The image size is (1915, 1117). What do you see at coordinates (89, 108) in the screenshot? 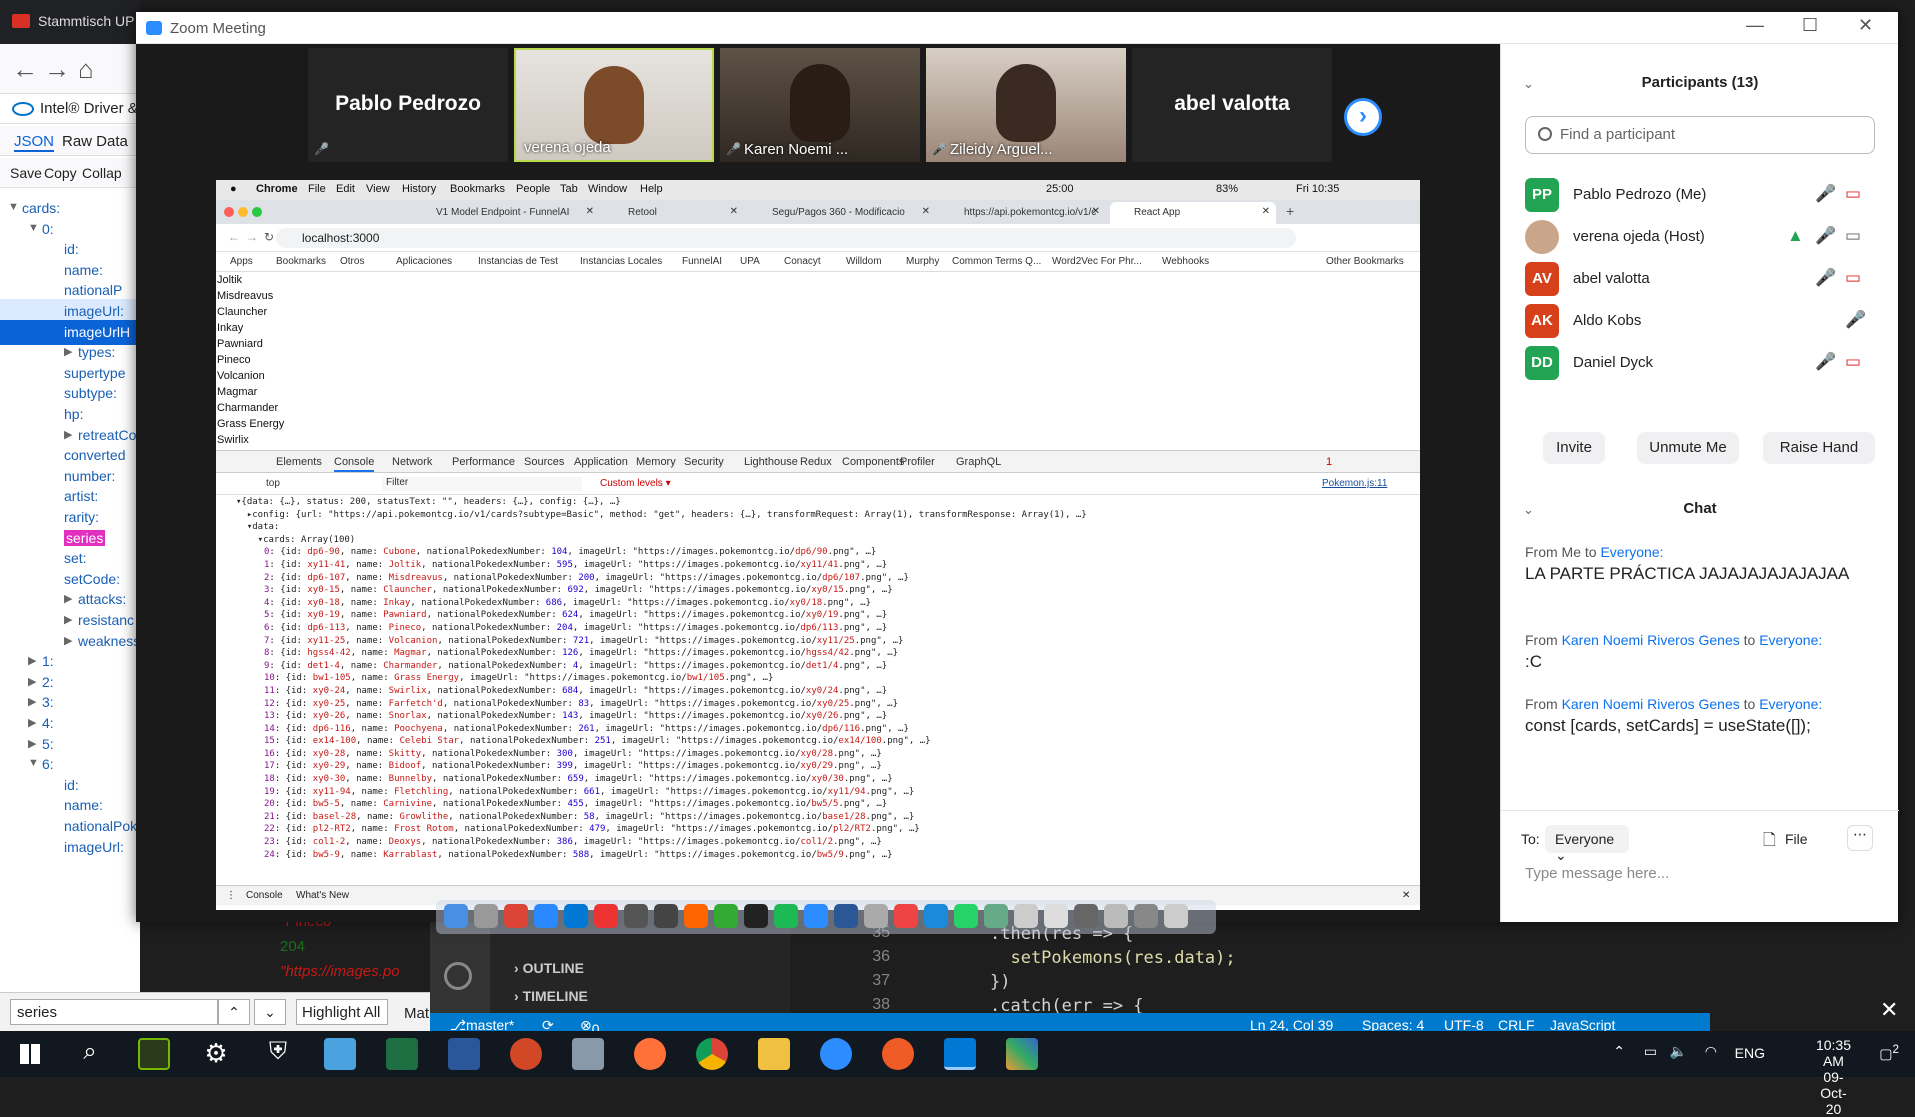
I see `bookmark-item: Intel® Driver &` at bounding box center [89, 108].